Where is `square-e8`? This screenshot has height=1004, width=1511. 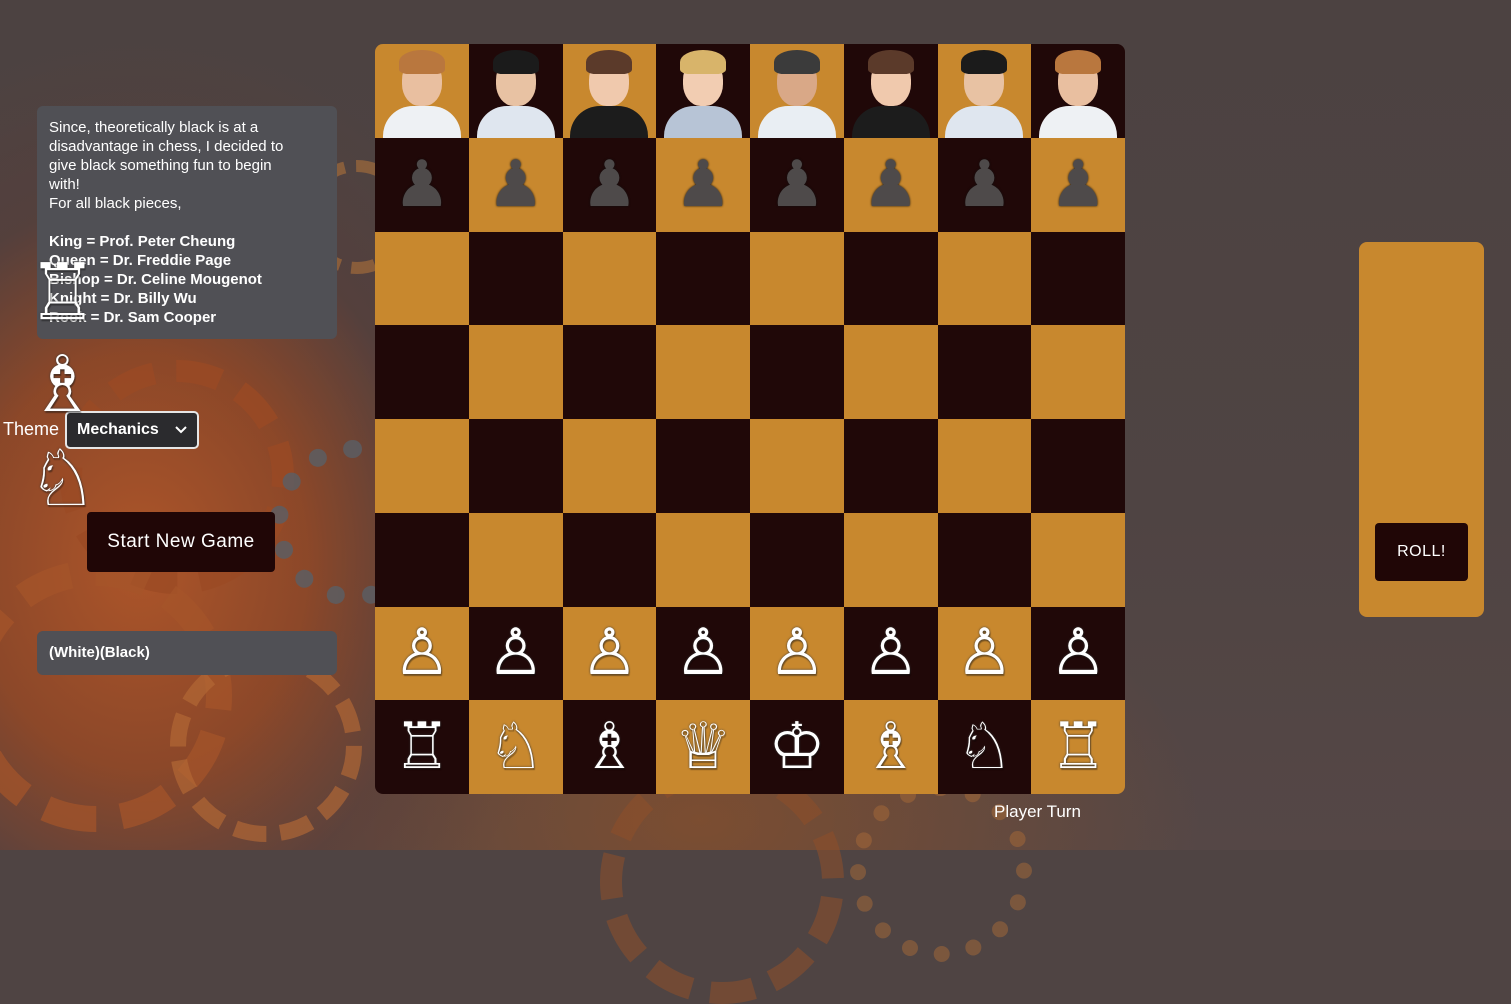
square-e8 is located at coordinates (797, 91).